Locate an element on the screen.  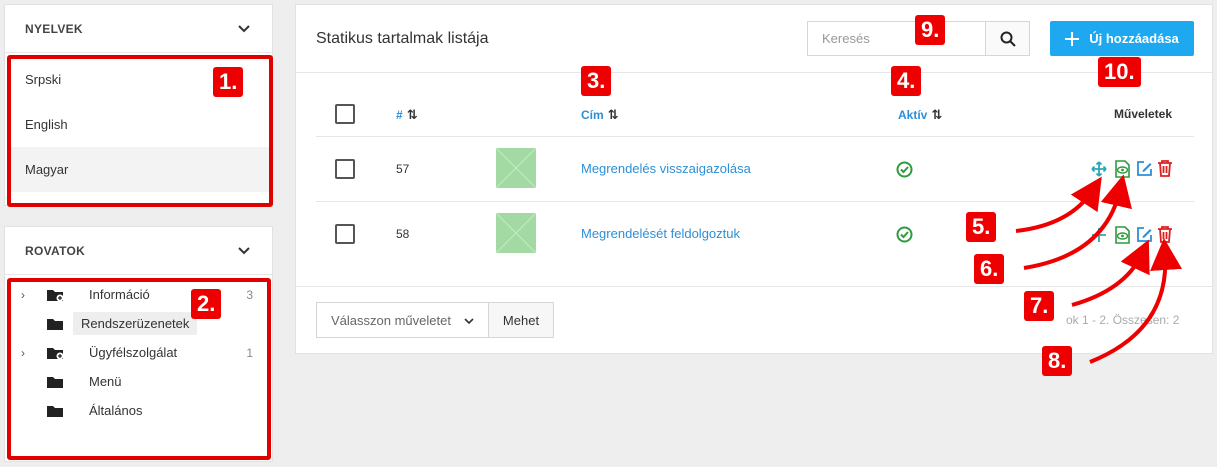
add-new-label: Új hozzáadása is located at coordinates (1134, 38).